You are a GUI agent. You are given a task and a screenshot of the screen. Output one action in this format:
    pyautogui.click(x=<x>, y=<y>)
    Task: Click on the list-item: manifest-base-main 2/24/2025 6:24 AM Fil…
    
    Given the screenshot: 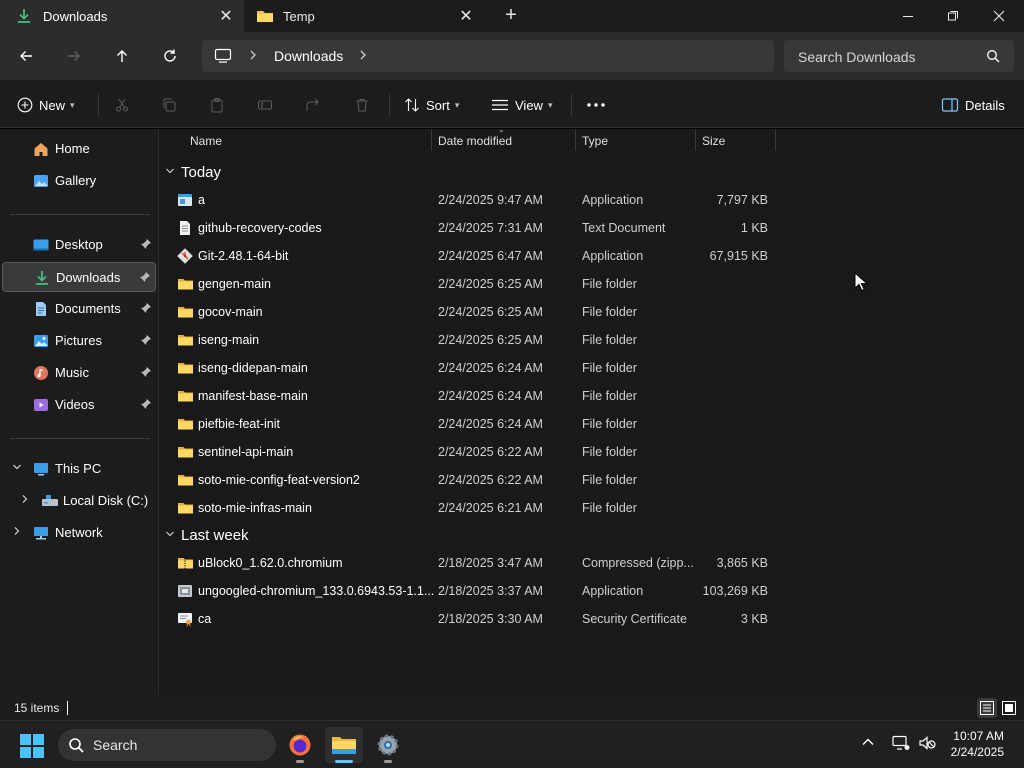 What is the action you would take?
    pyautogui.click(x=469, y=396)
    